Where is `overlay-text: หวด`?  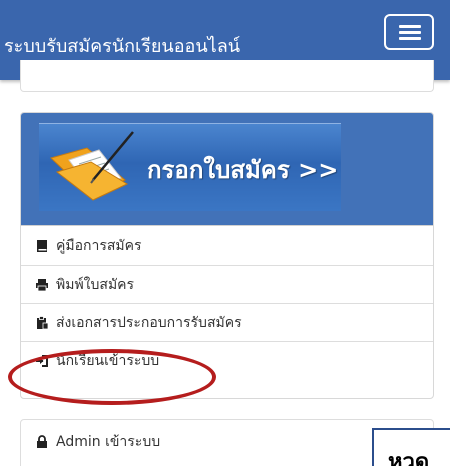
overlay-text: หวด is located at coordinates (409, 458).